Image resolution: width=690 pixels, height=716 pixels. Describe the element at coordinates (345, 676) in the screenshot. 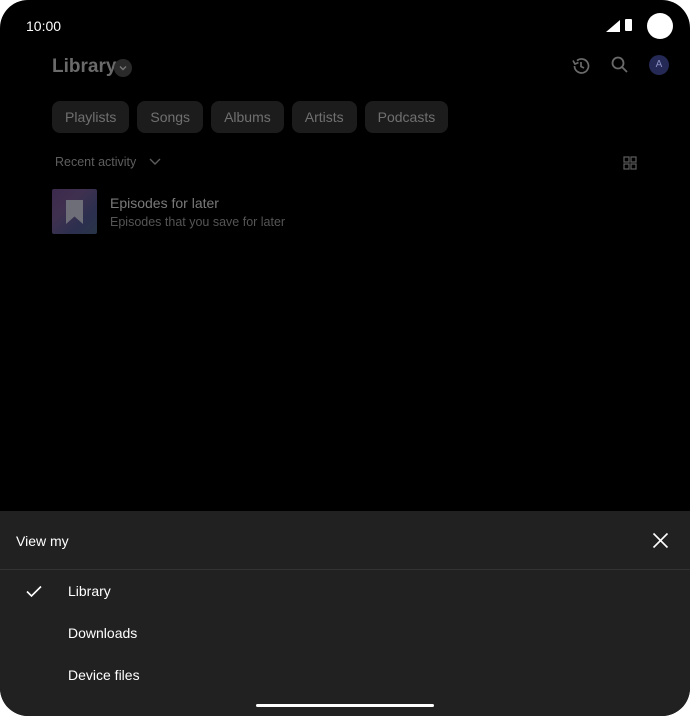

I see `menu-item-device-files: Device files` at that location.